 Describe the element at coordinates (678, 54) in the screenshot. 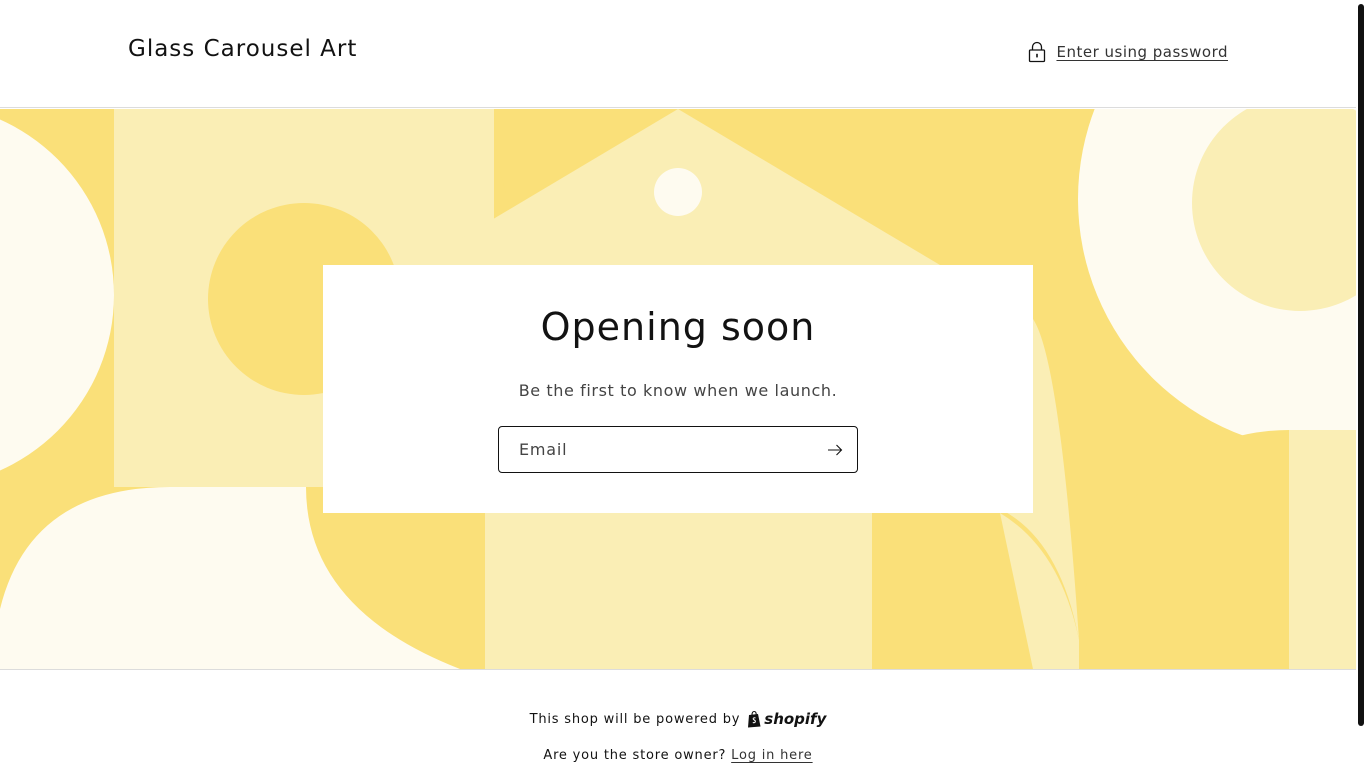

I see `site-header: Glass Carousel Art Enter using password` at that location.